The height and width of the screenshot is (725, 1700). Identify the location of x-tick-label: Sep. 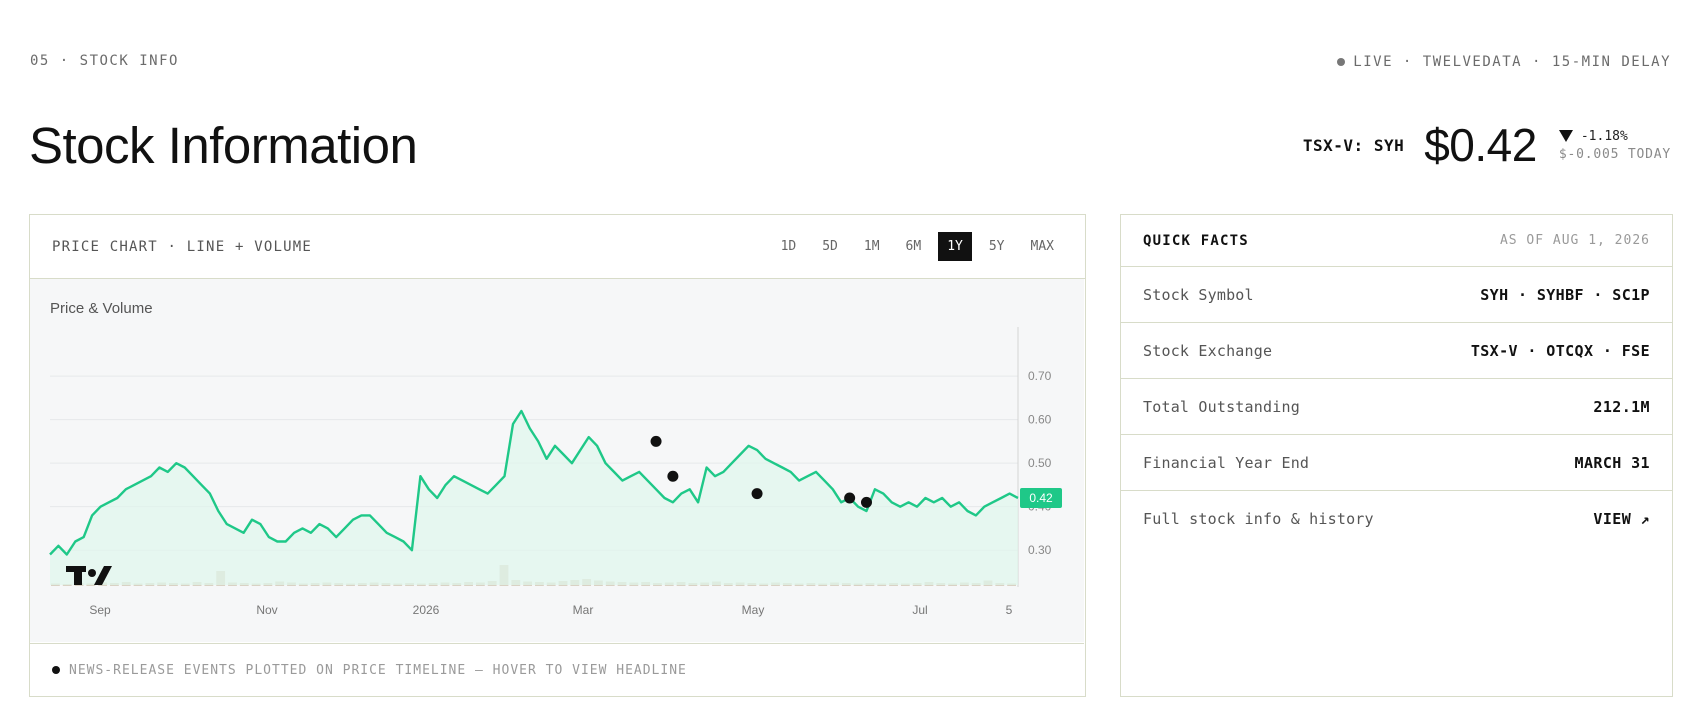
(100, 610).